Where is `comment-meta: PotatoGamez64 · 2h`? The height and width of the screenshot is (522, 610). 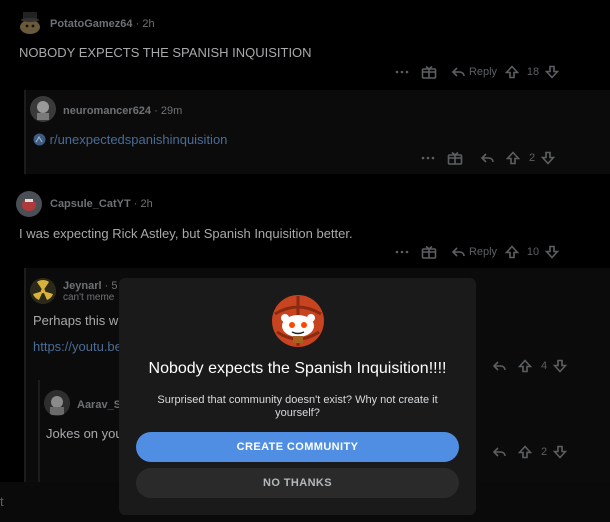 comment-meta: PotatoGamez64 · 2h is located at coordinates (102, 24).